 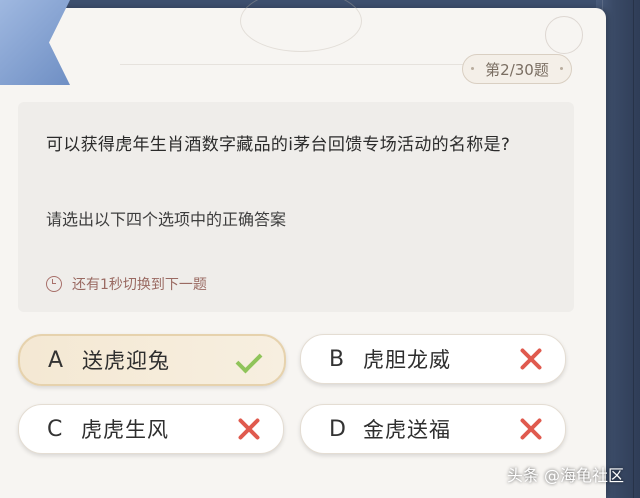 I want to click on option-b-button: B 虎胆龙威, so click(x=433, y=359).